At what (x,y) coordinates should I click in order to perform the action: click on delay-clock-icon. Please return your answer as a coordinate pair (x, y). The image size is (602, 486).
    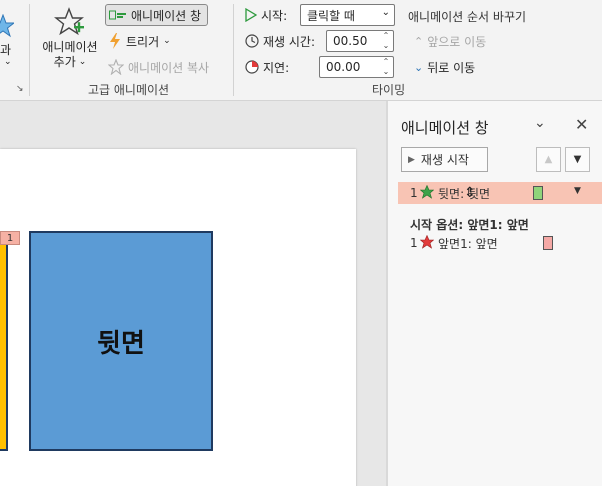
    Looking at the image, I should click on (252, 67).